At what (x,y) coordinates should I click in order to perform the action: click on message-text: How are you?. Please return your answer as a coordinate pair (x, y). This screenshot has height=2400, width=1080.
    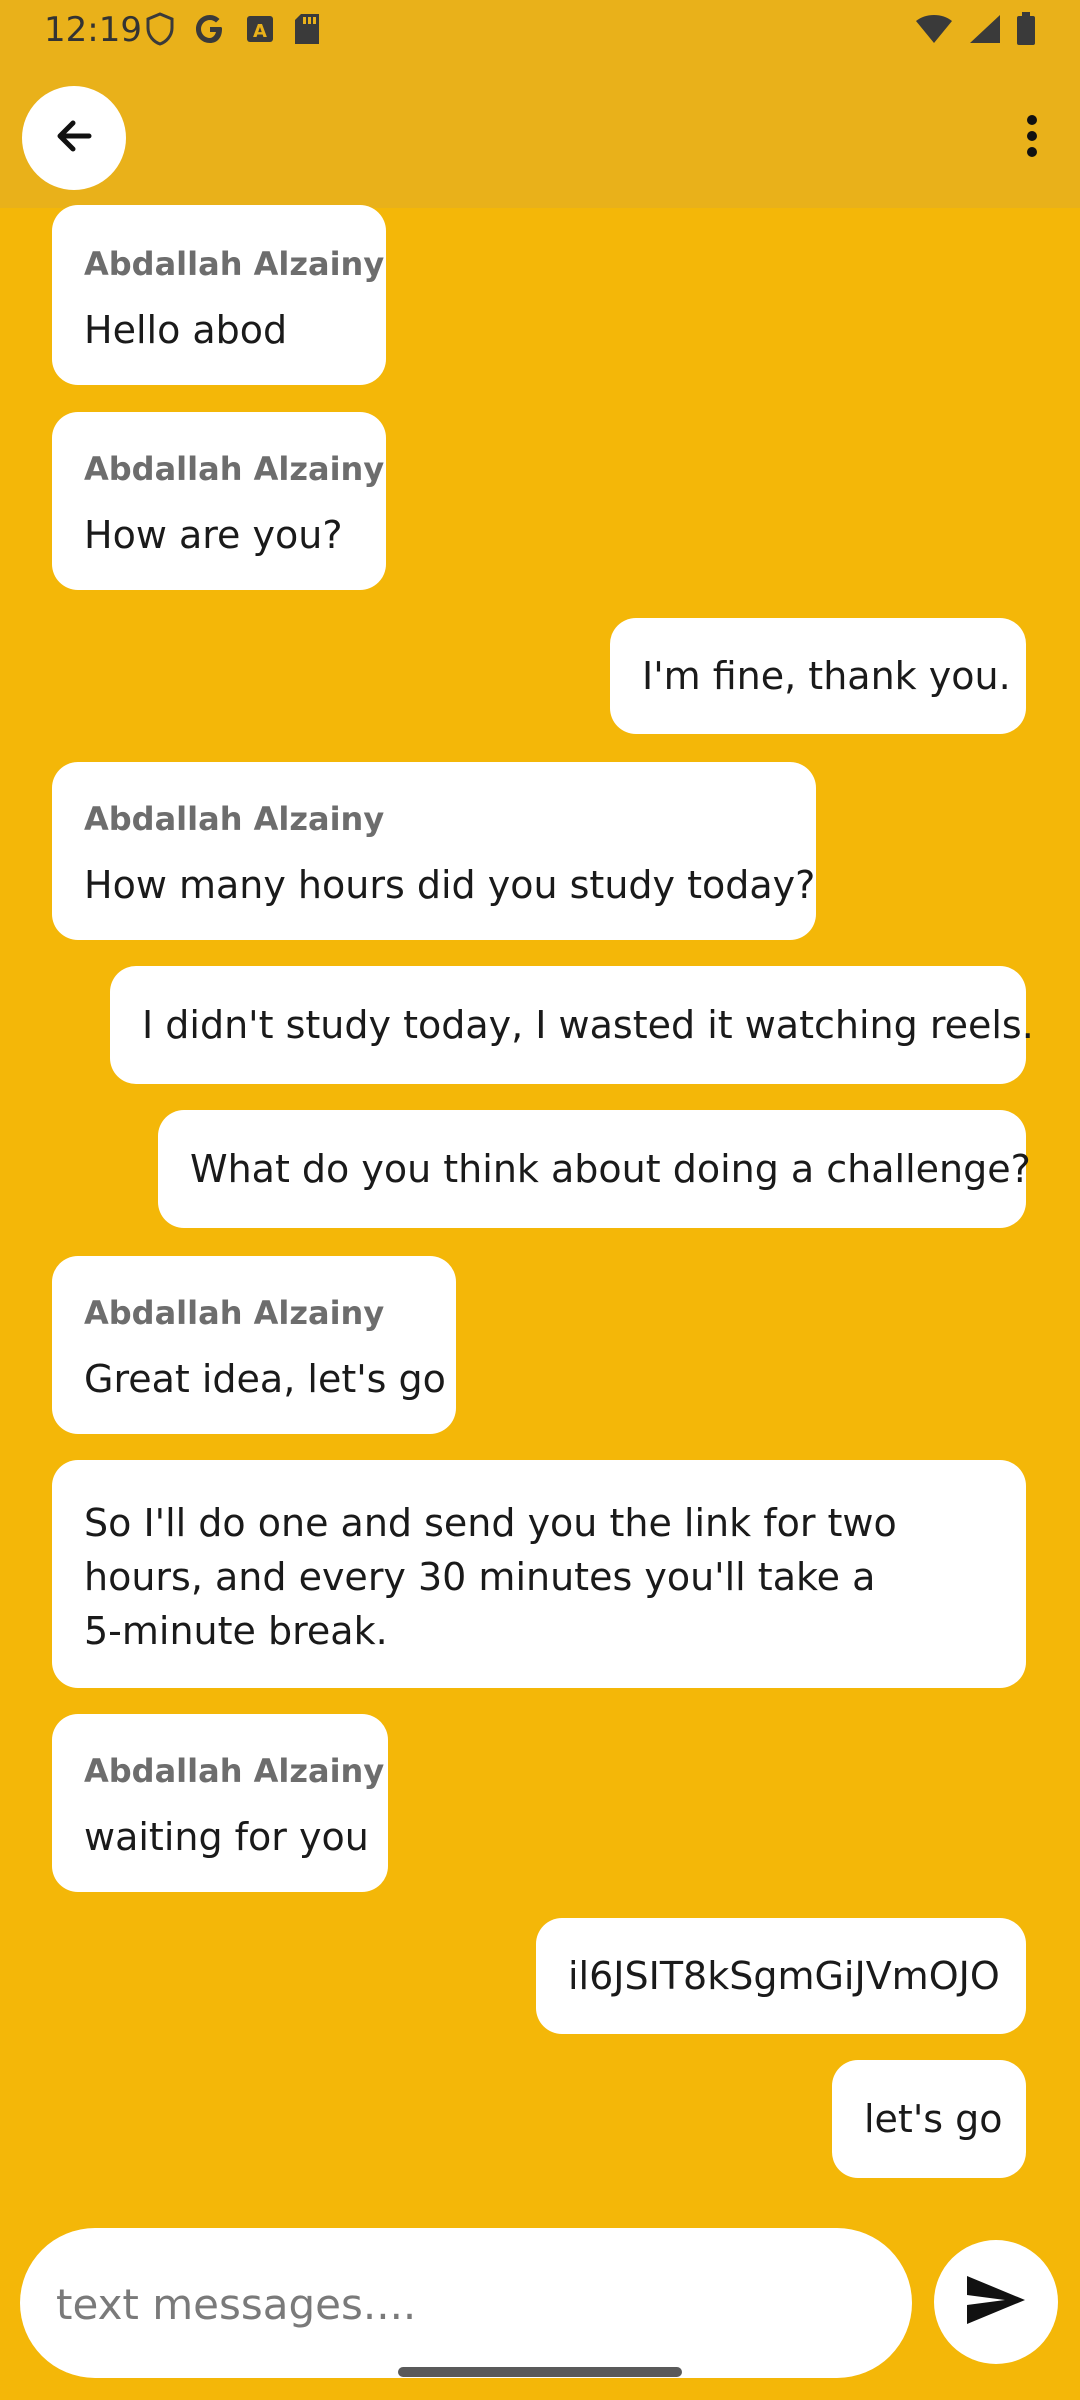
    Looking at the image, I should click on (213, 535).